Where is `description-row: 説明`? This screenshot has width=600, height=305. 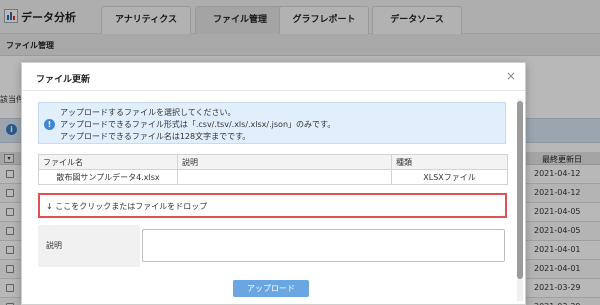
description-row: 説明 is located at coordinates (272, 246).